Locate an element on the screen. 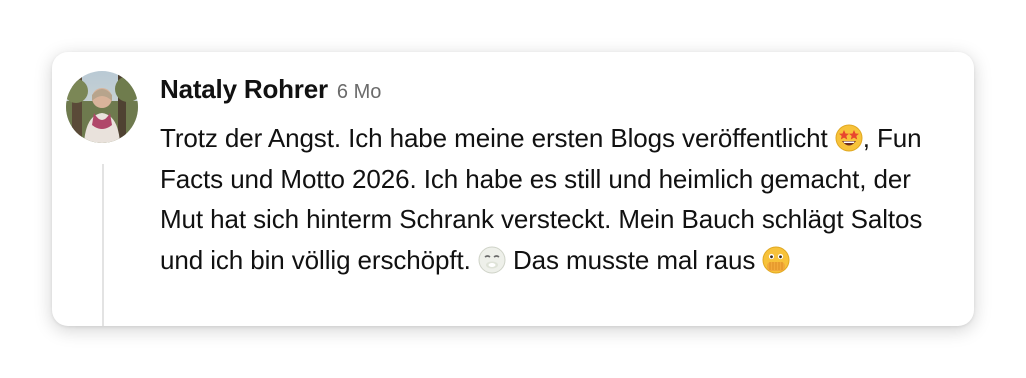 The image size is (1026, 378). face-with-open-eyes-and-hand-over-mouth-emoji-icon is located at coordinates (776, 260).